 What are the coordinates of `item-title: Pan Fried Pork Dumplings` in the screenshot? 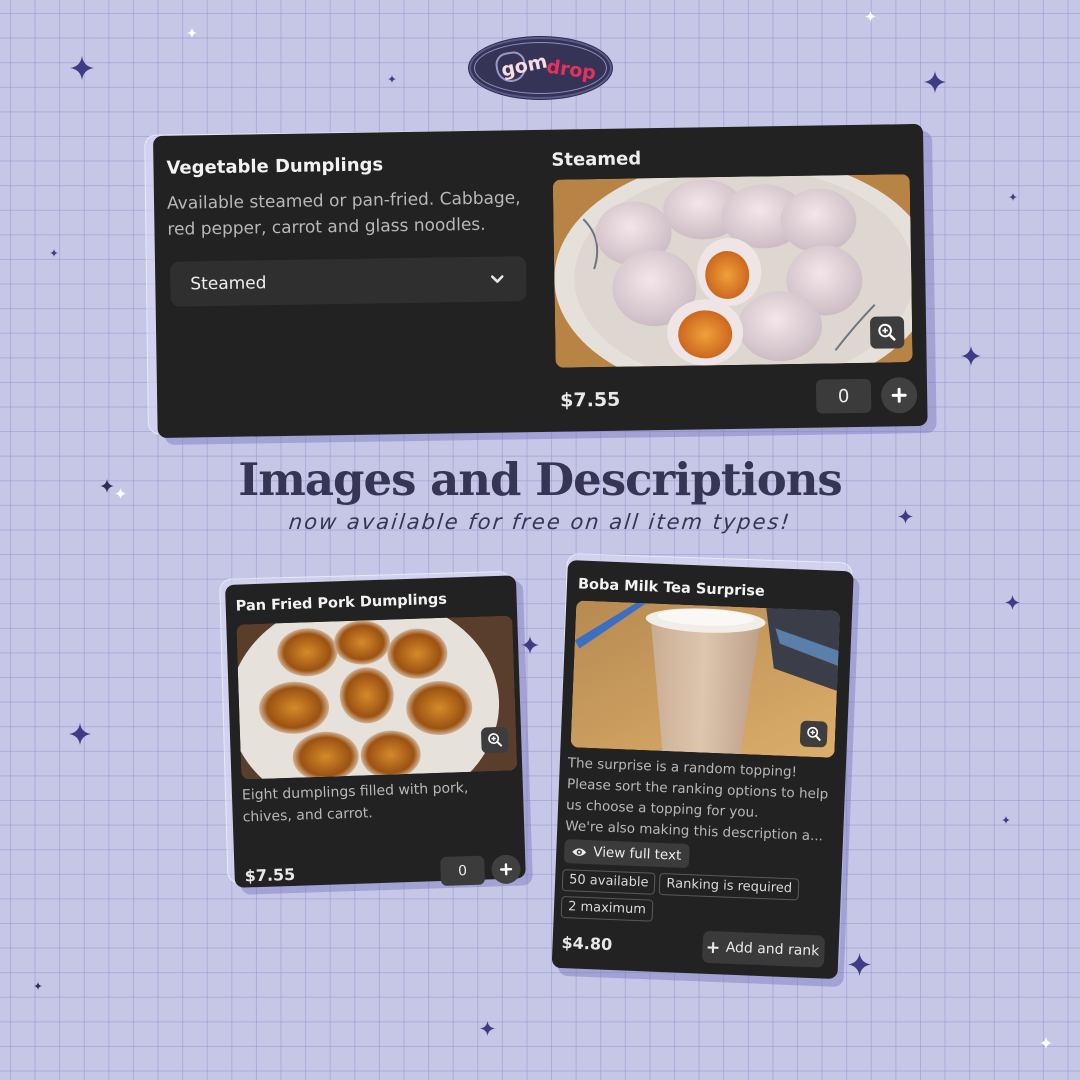 It's located at (341, 603).